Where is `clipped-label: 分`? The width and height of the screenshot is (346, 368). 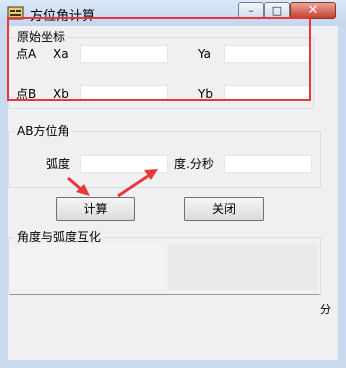 clipped-label: 分 is located at coordinates (325, 309).